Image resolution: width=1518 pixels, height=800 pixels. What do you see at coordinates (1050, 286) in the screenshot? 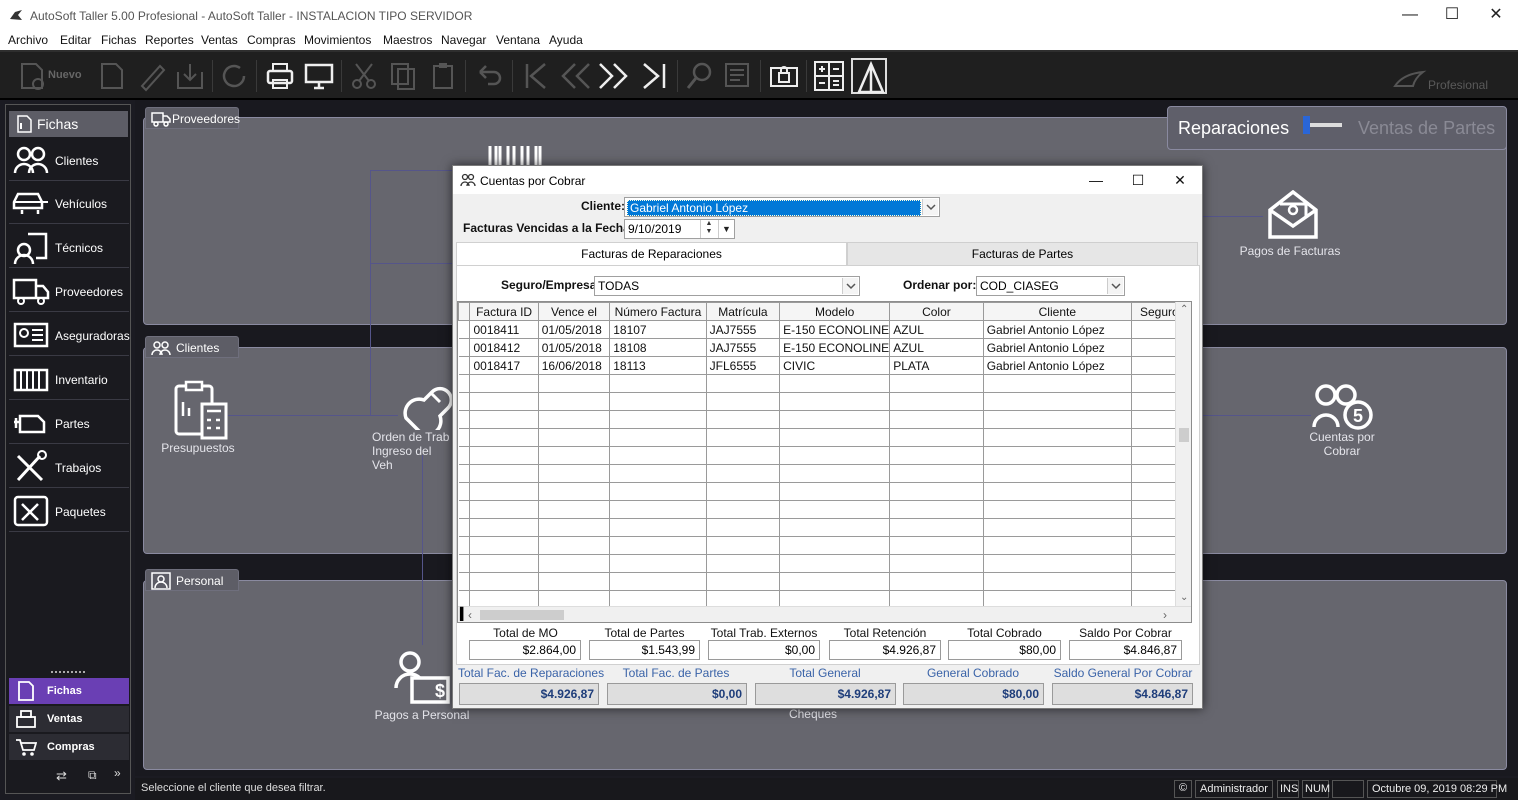
I see `ordenar-select: COD_CIASEG` at bounding box center [1050, 286].